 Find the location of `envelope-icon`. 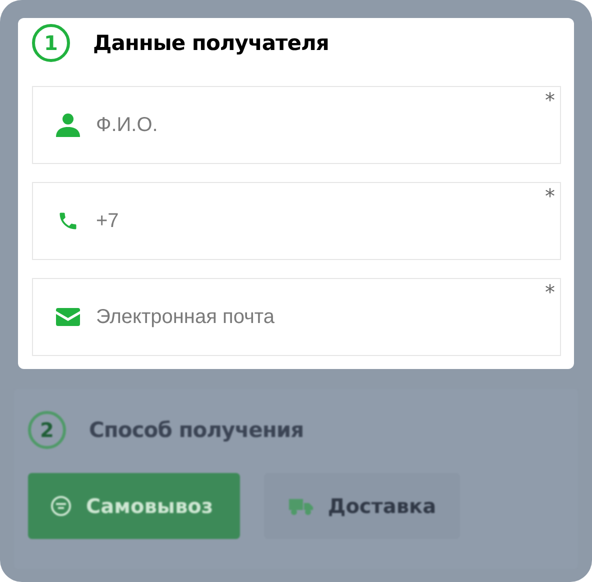

envelope-icon is located at coordinates (68, 317).